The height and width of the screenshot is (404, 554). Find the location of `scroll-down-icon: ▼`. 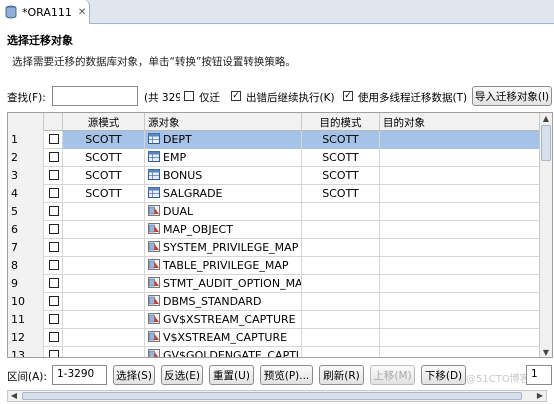

scroll-down-icon: ▼ is located at coordinates (546, 352).